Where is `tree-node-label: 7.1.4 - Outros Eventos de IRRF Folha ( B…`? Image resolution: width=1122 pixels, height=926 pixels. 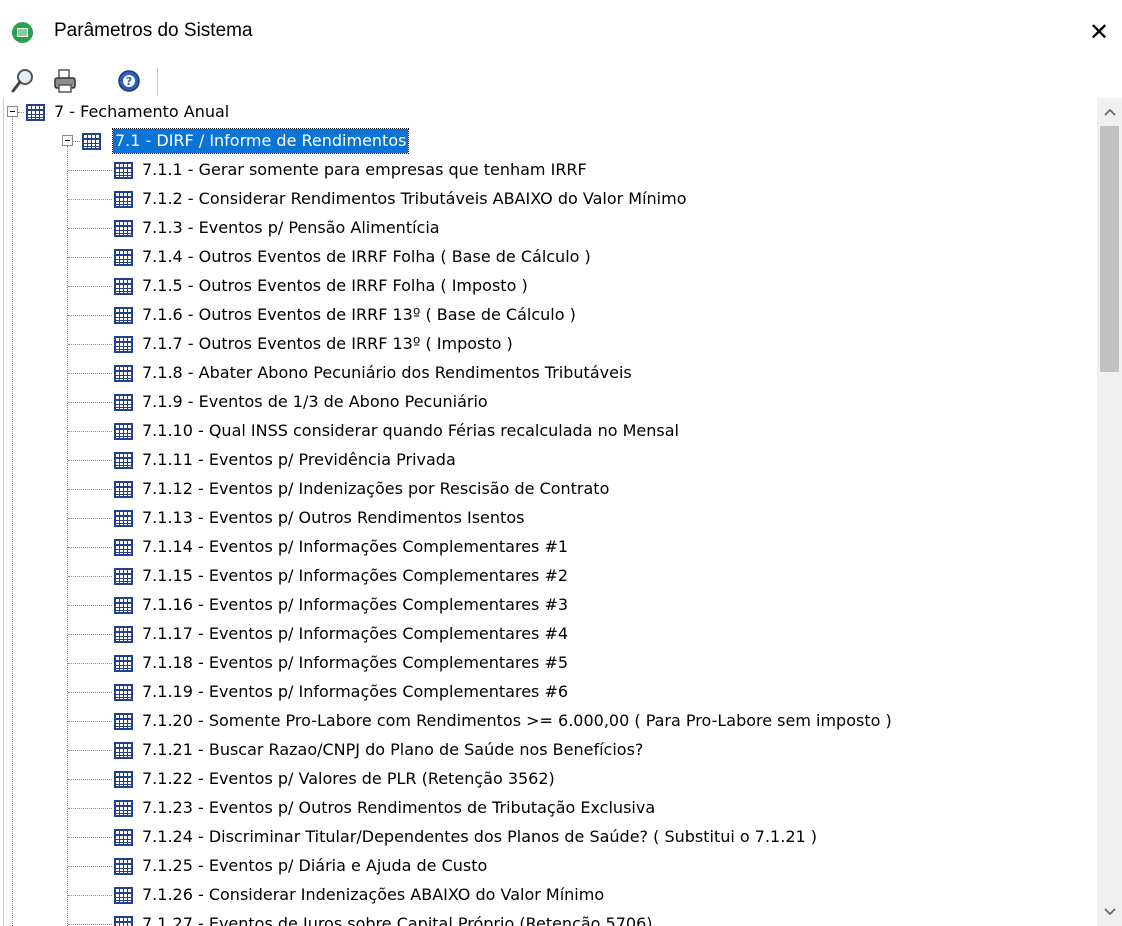
tree-node-label: 7.1.4 - Outros Eventos de IRRF Folha ( B… is located at coordinates (366, 257).